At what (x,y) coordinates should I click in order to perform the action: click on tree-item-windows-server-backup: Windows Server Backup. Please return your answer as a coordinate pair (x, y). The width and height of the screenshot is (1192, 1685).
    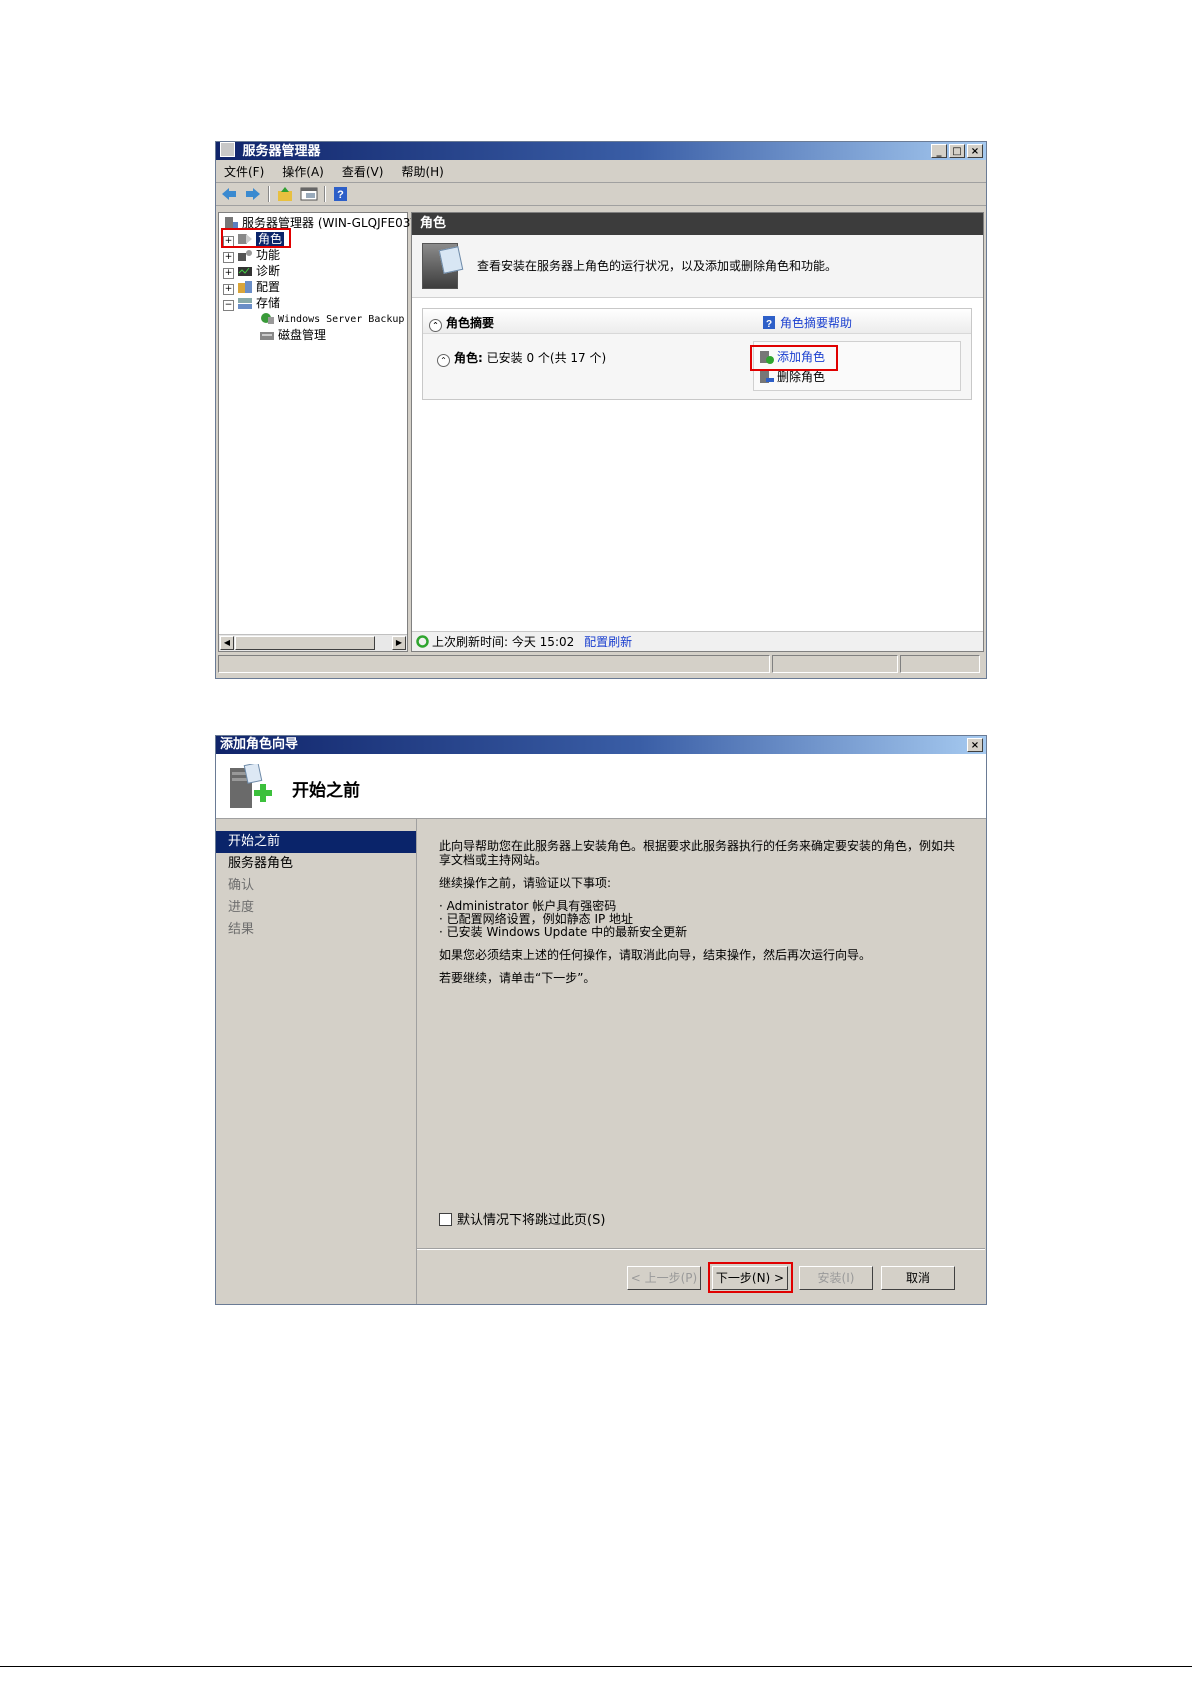
    Looking at the image, I should click on (331, 319).